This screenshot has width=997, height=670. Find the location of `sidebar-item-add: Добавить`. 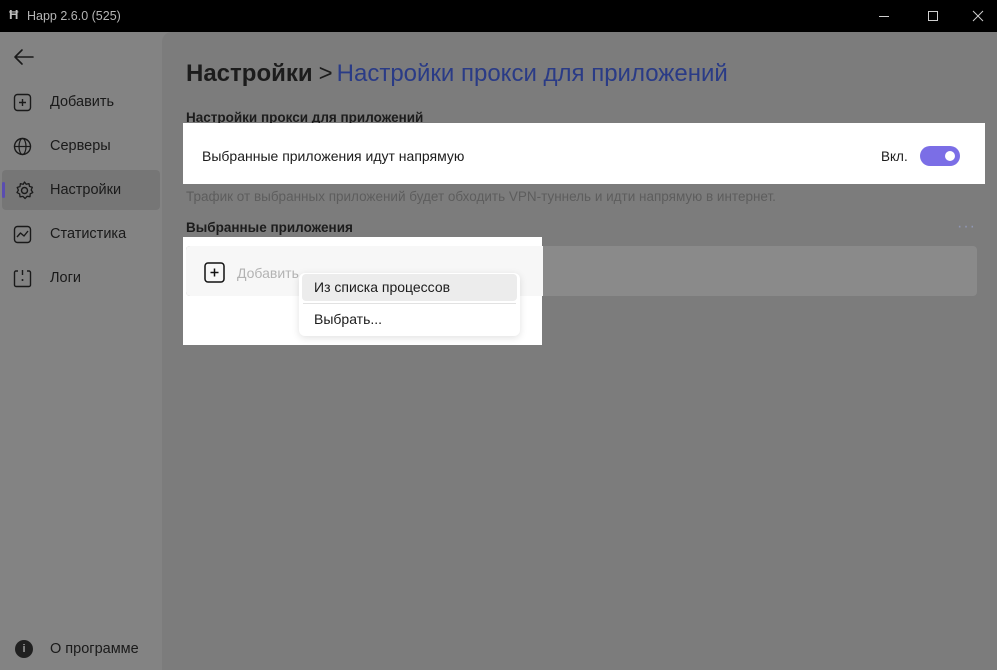

sidebar-item-add: Добавить is located at coordinates (79, 102).